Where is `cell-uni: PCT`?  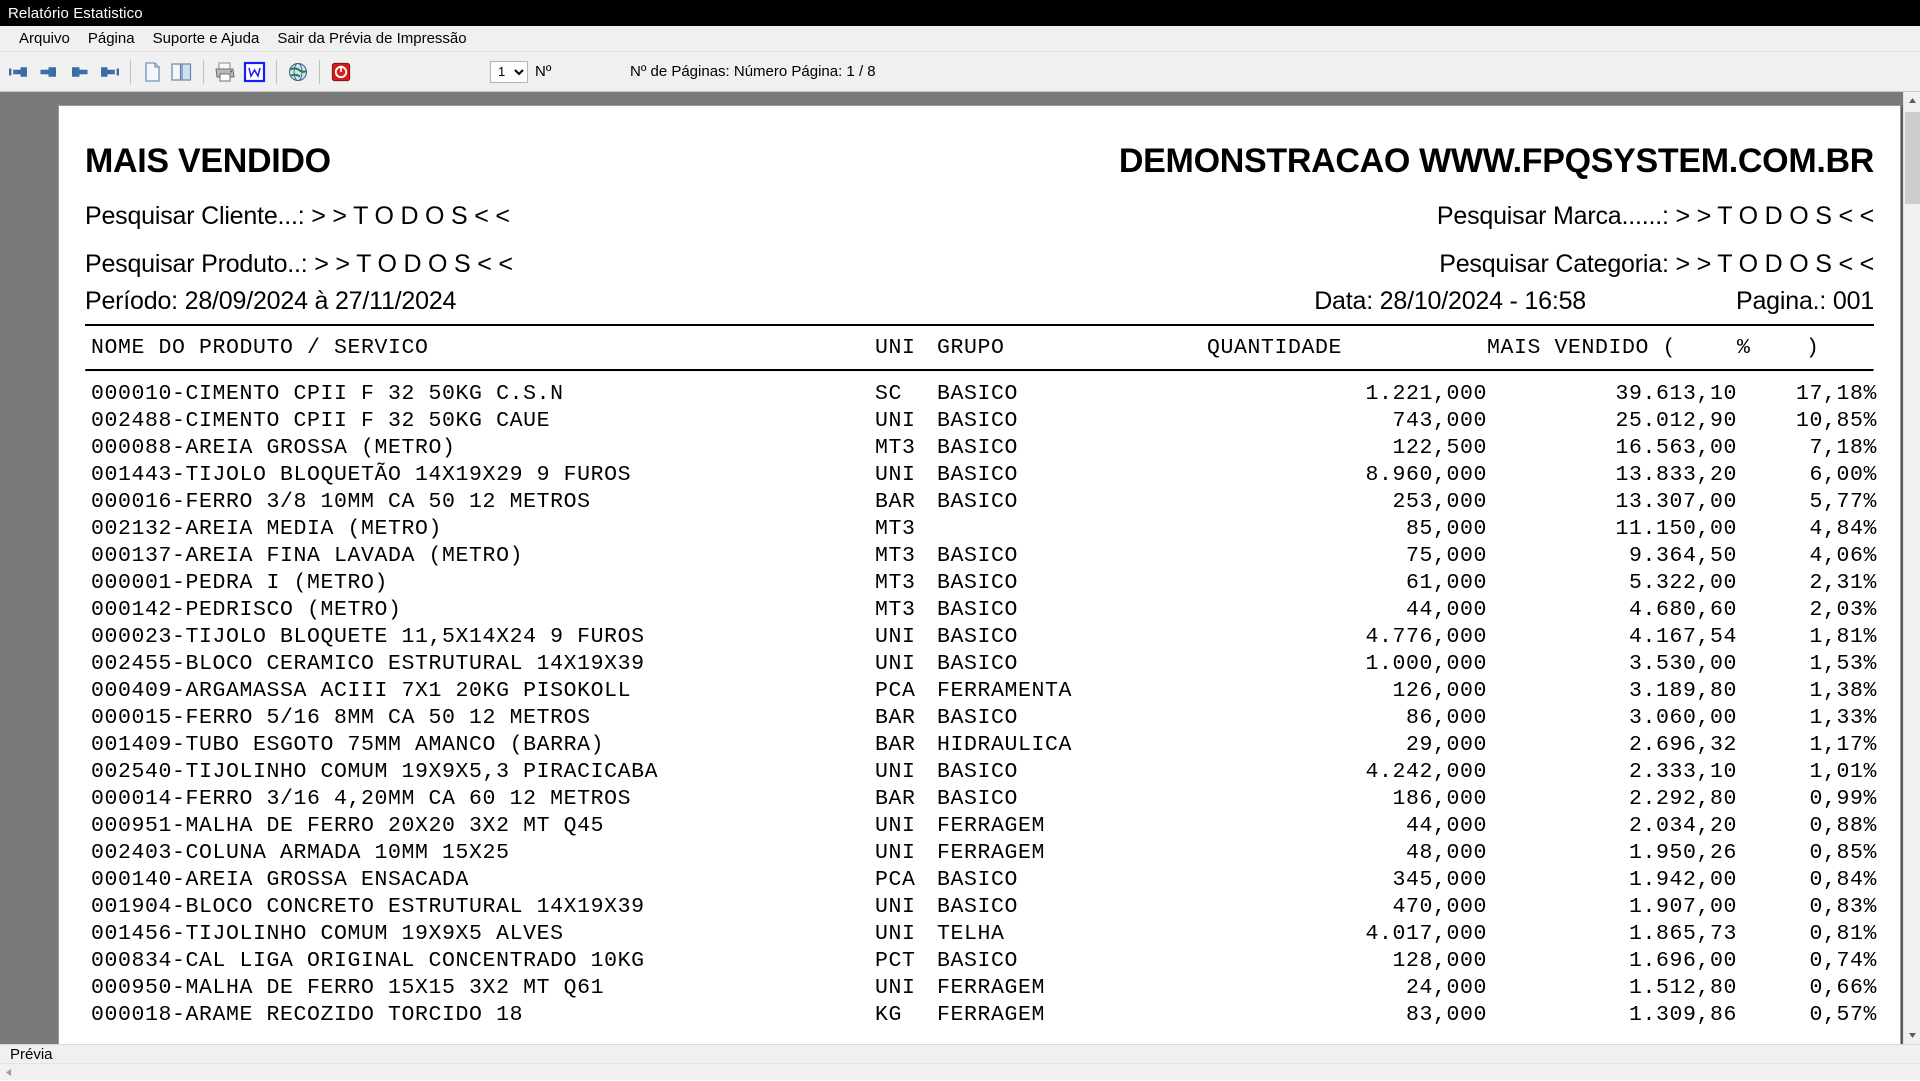 cell-uni: PCT is located at coordinates (906, 960).